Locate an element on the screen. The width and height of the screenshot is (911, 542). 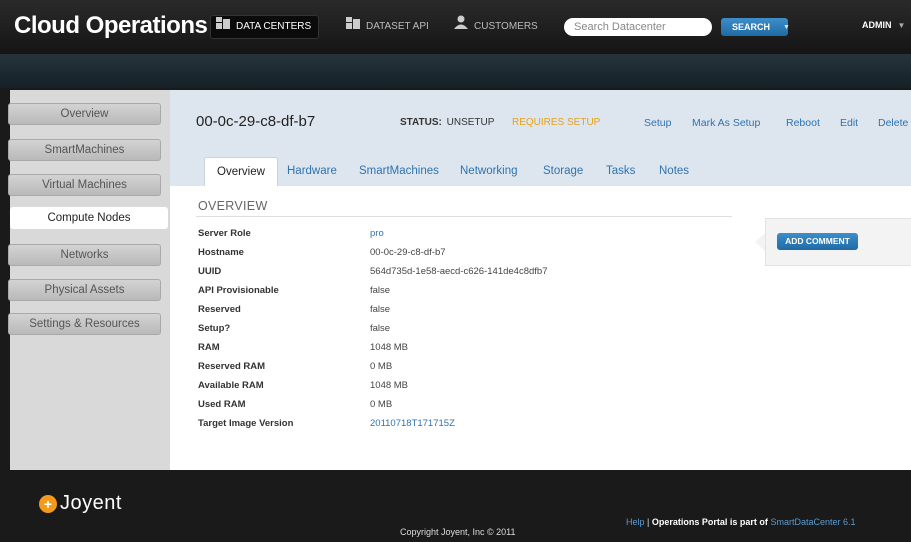
property-key: Available RAM is located at coordinates (231, 385).